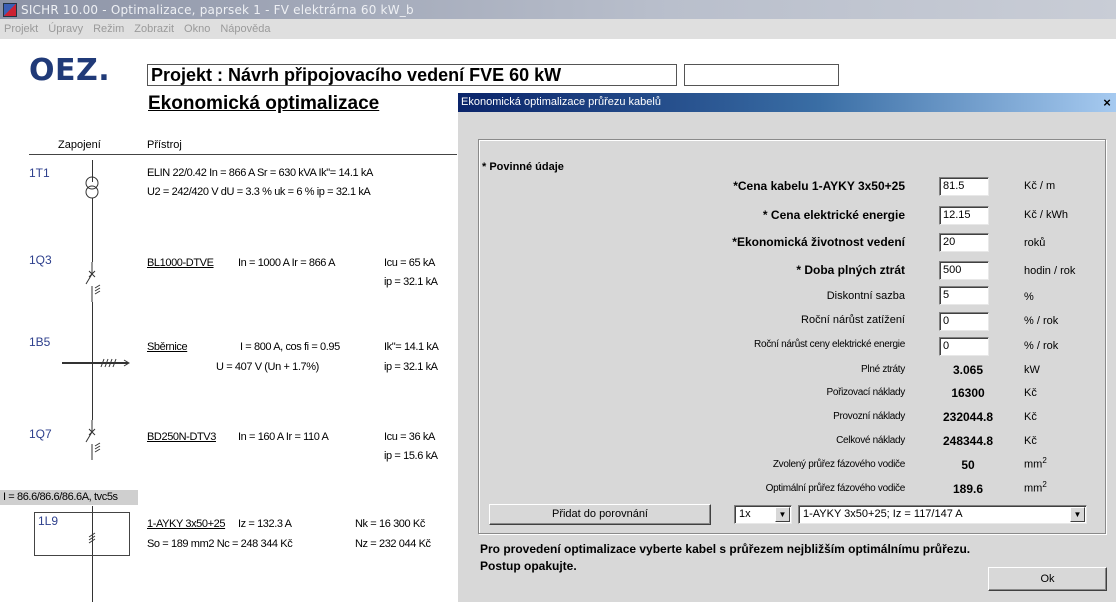 This screenshot has width=1116, height=602. Describe the element at coordinates (267, 367) in the screenshot. I see `busbar-line2: U = 407 V (Un + 1.7%)` at that location.